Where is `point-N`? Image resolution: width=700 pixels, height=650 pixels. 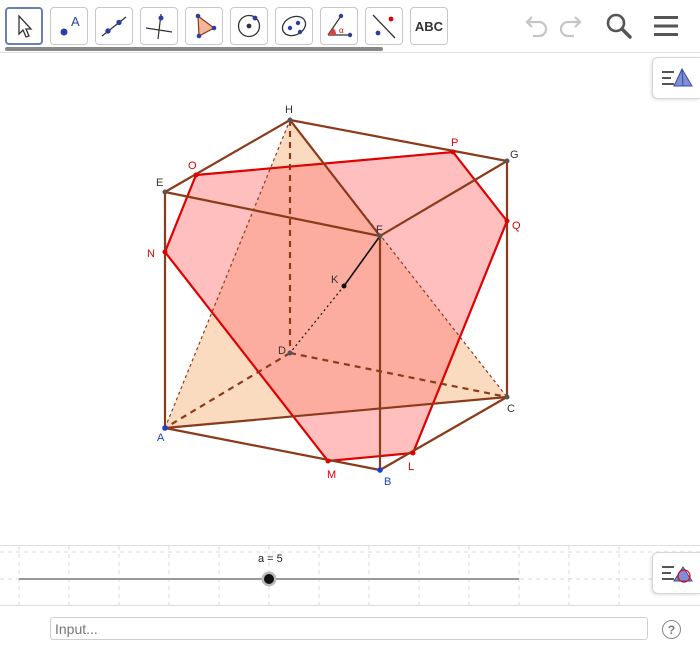
point-N is located at coordinates (165, 252).